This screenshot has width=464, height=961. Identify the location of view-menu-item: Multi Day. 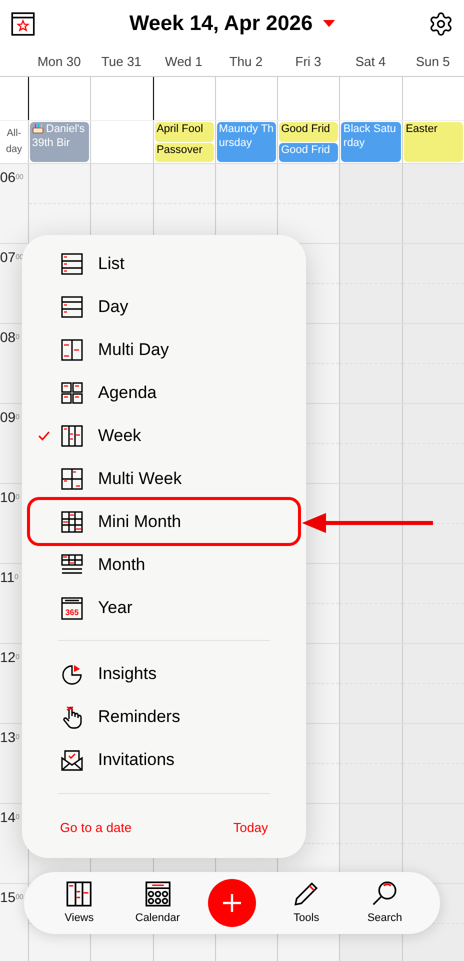
(164, 349).